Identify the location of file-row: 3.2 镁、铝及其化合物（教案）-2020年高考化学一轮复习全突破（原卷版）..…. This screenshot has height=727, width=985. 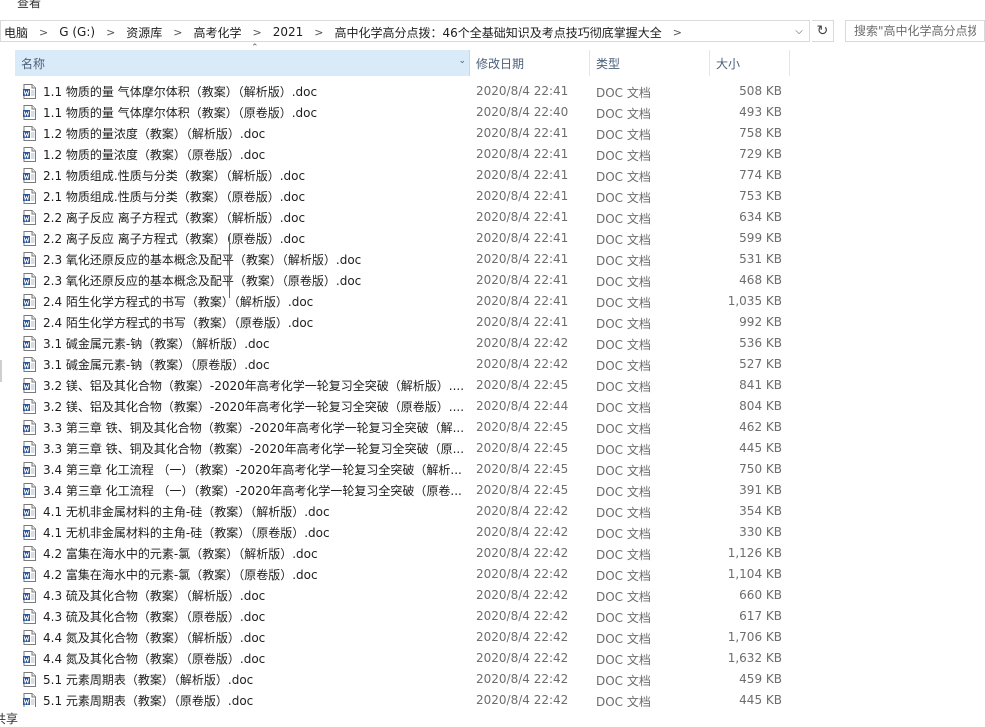
(405, 406).